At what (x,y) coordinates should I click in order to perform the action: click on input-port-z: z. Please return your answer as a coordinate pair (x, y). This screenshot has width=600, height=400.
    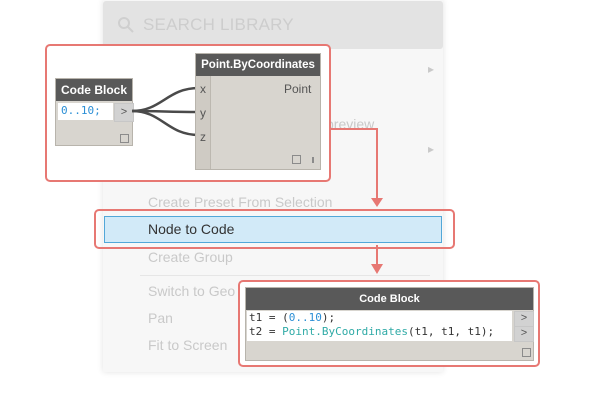
    Looking at the image, I should click on (203, 137).